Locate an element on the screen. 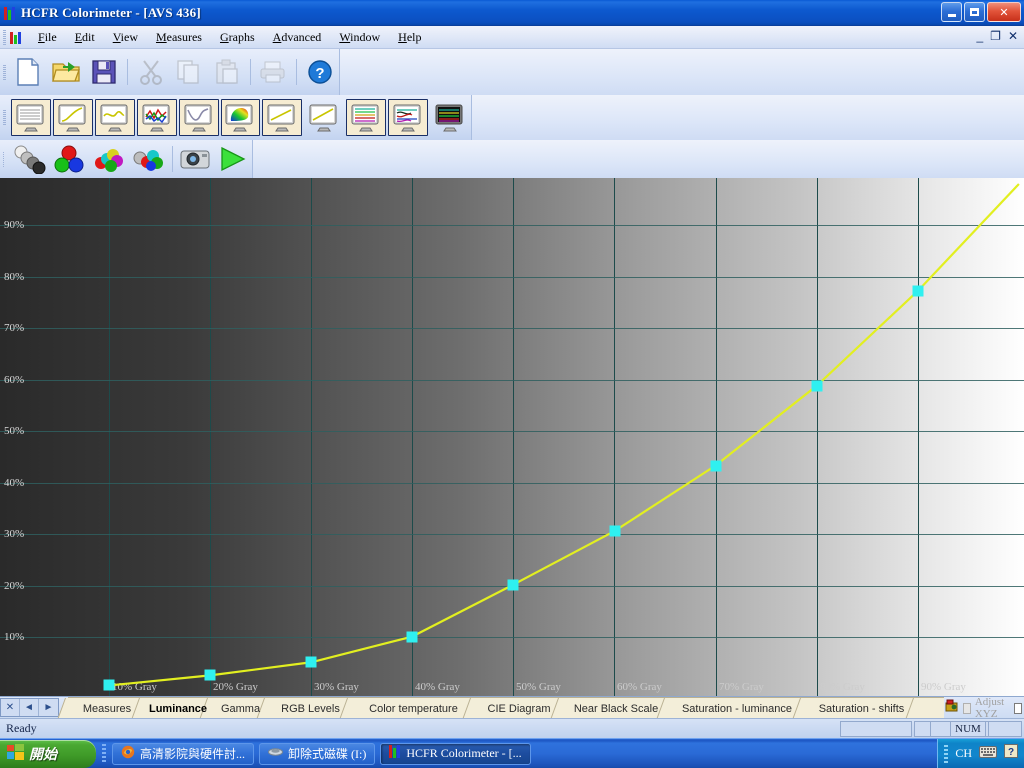 The image size is (1024, 768). tab-saturation-luminance: Saturation - luminance is located at coordinates (735, 708).